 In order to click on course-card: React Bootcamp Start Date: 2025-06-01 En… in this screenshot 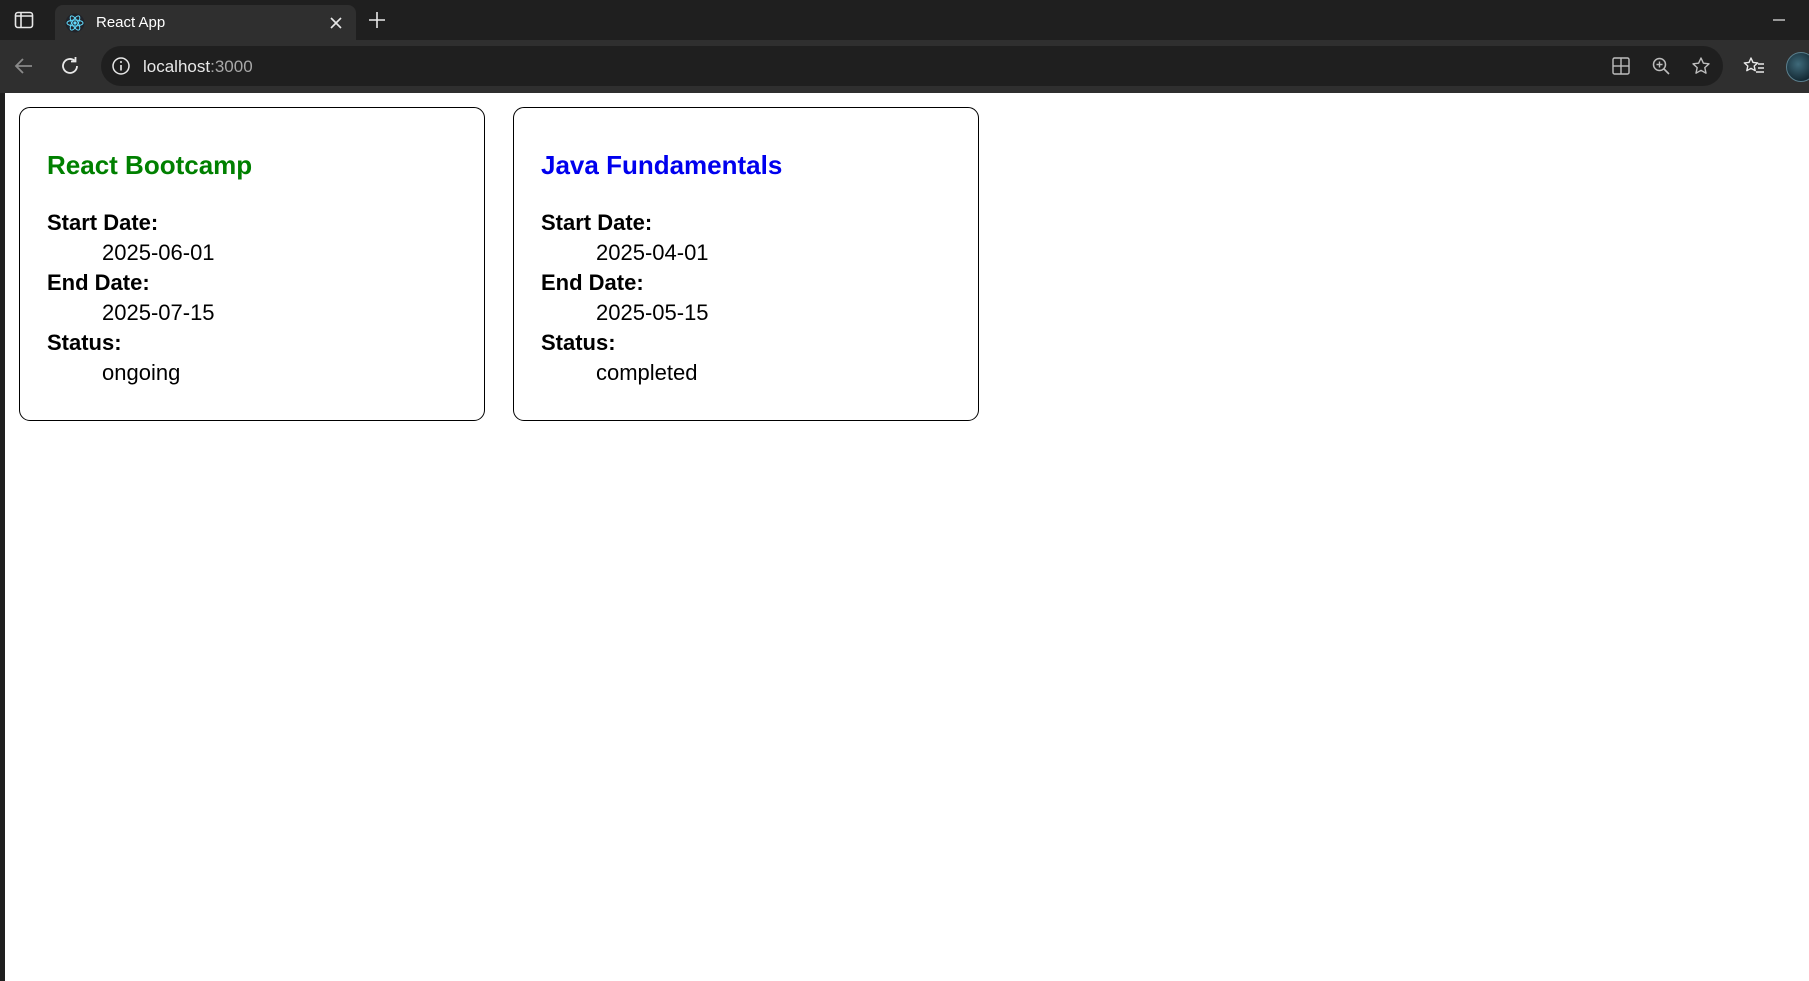, I will do `click(252, 264)`.